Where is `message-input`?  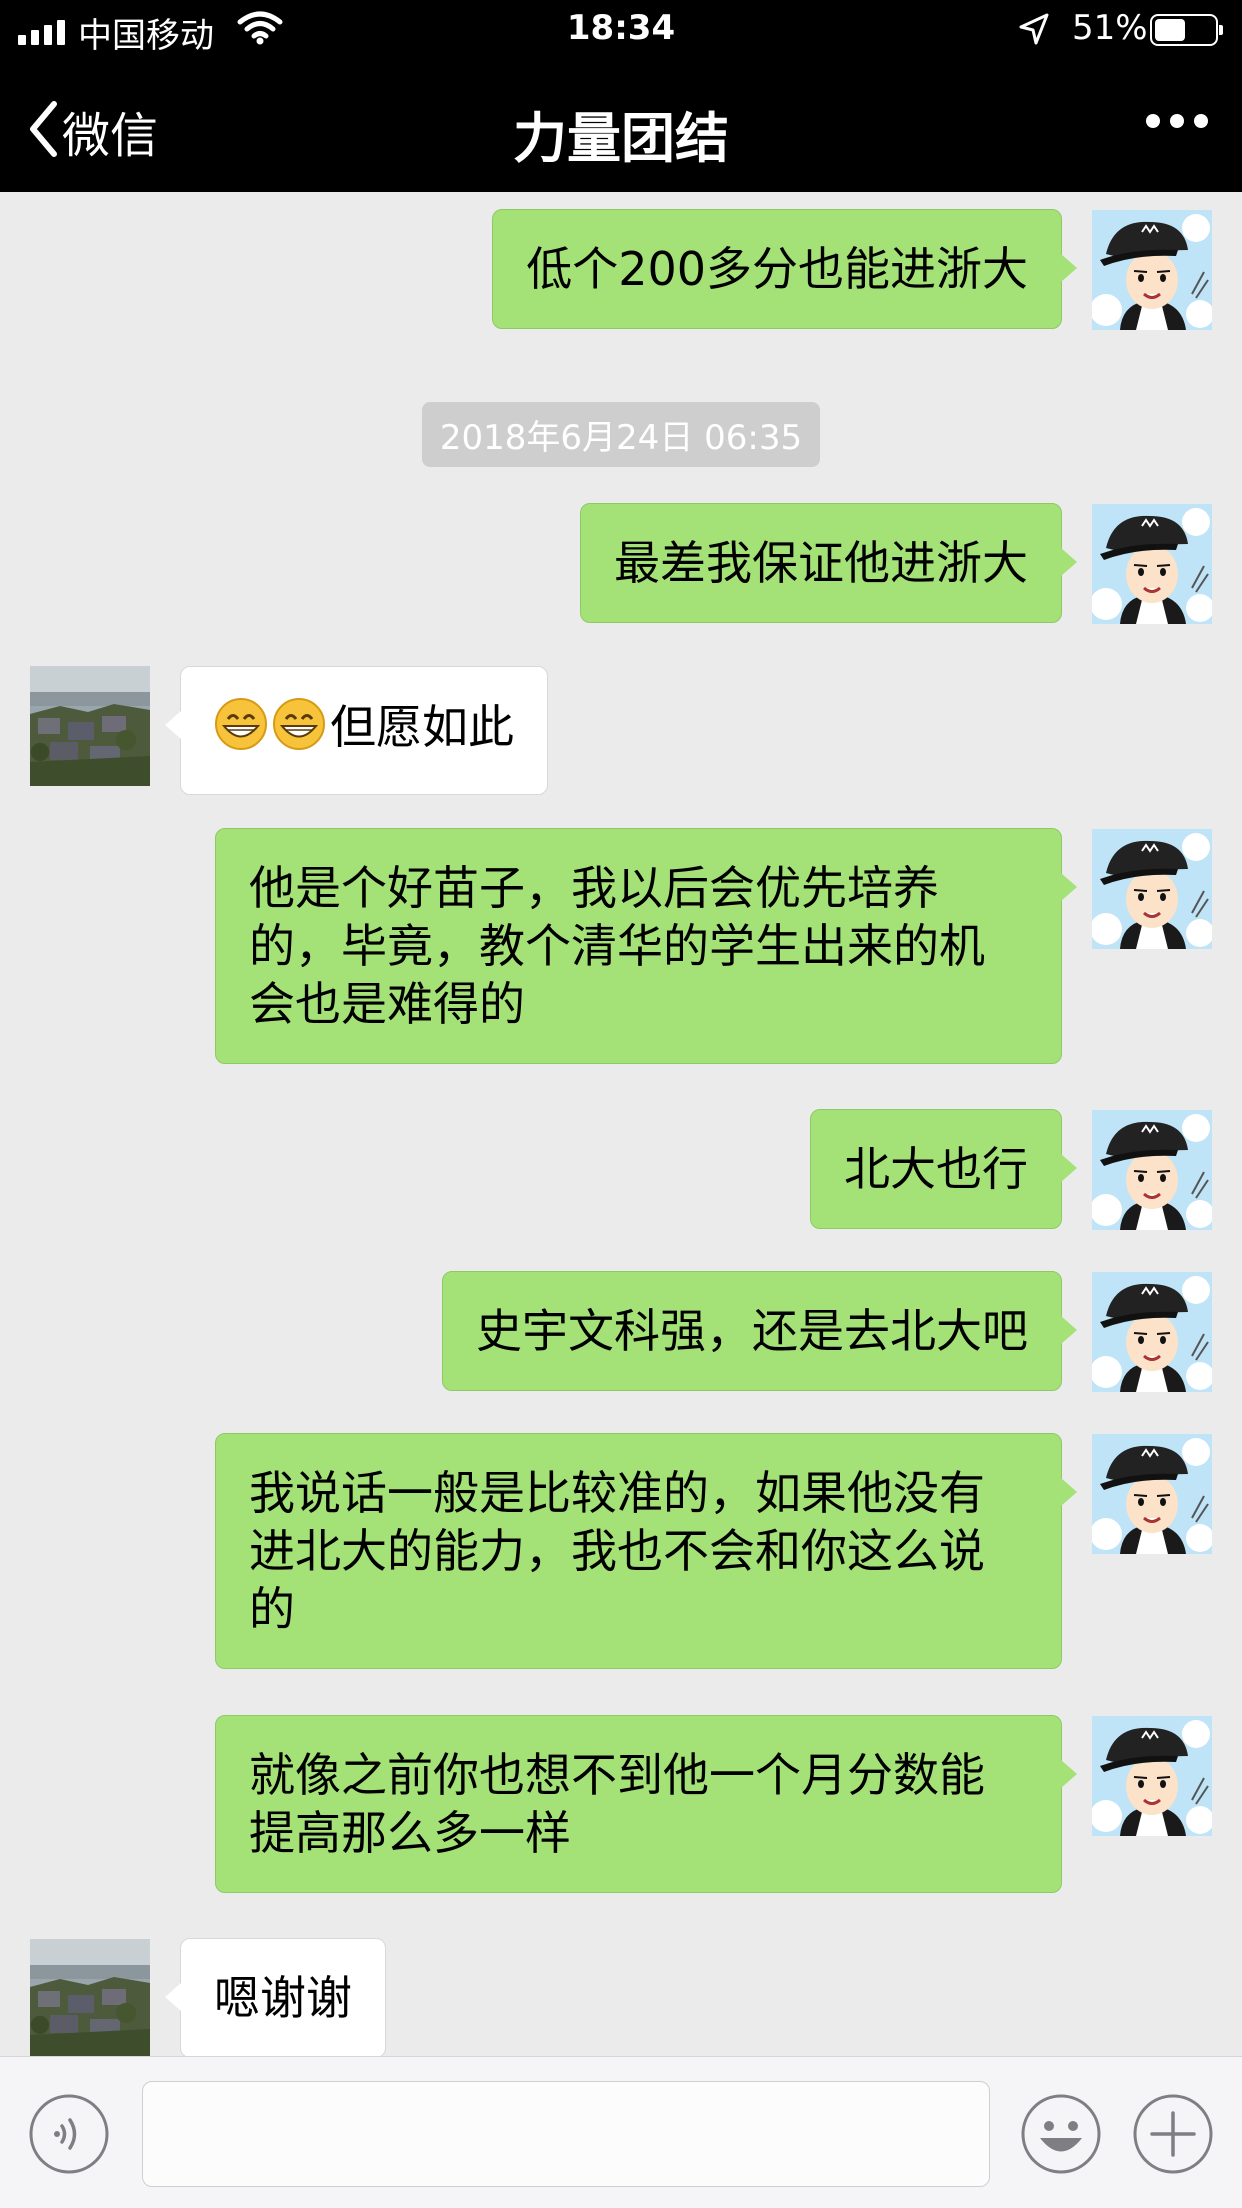 message-input is located at coordinates (566, 2134).